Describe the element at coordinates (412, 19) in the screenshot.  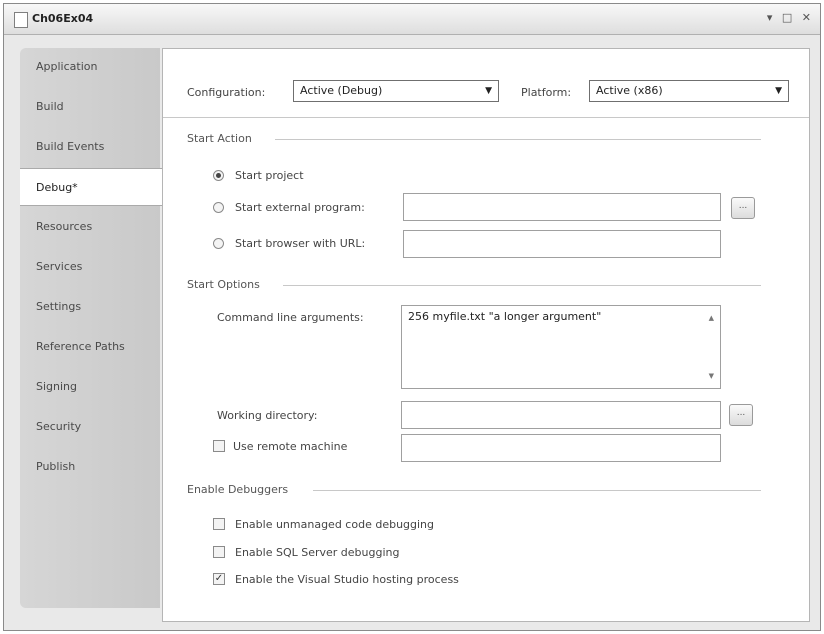
I see `title-bar: Ch06Ex04 ▾ □ ✕` at that location.